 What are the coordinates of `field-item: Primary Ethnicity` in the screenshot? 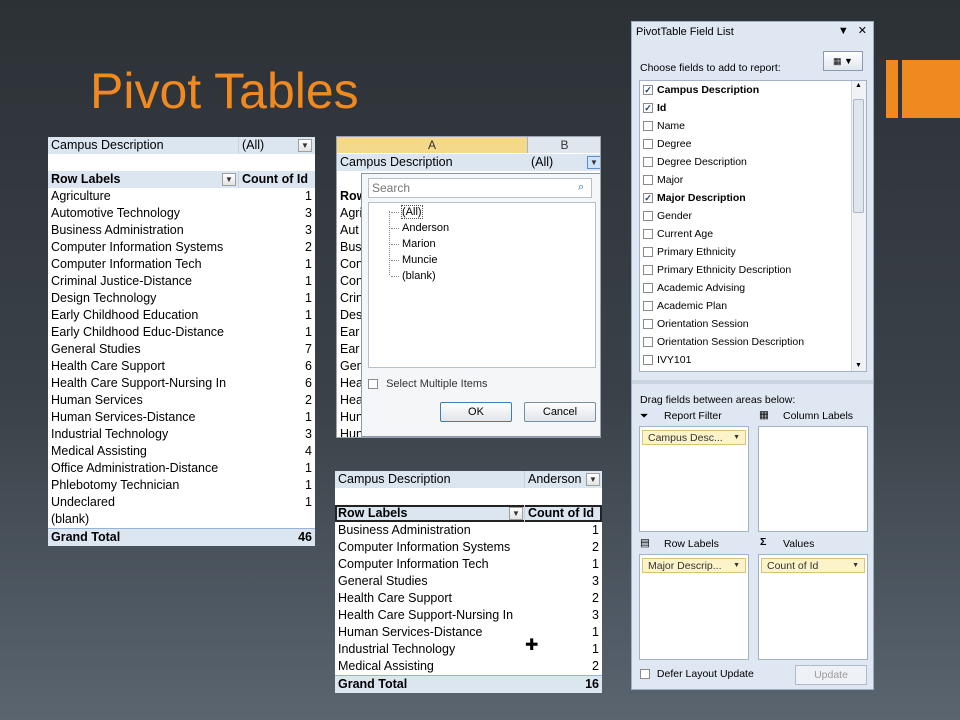 It's located at (689, 252).